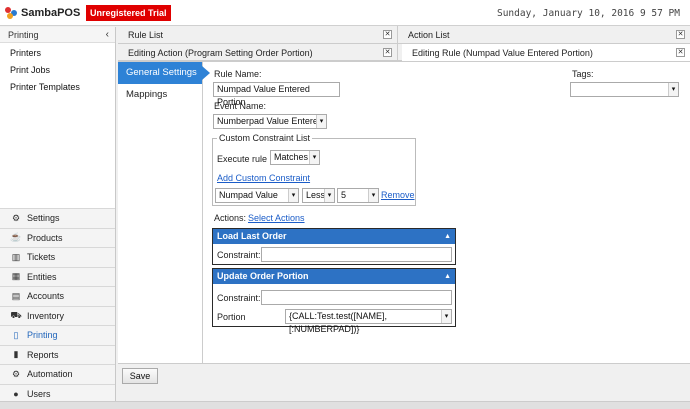 This screenshot has height=409, width=690. What do you see at coordinates (276, 218) in the screenshot?
I see `select-actions-link: Select Actions` at bounding box center [276, 218].